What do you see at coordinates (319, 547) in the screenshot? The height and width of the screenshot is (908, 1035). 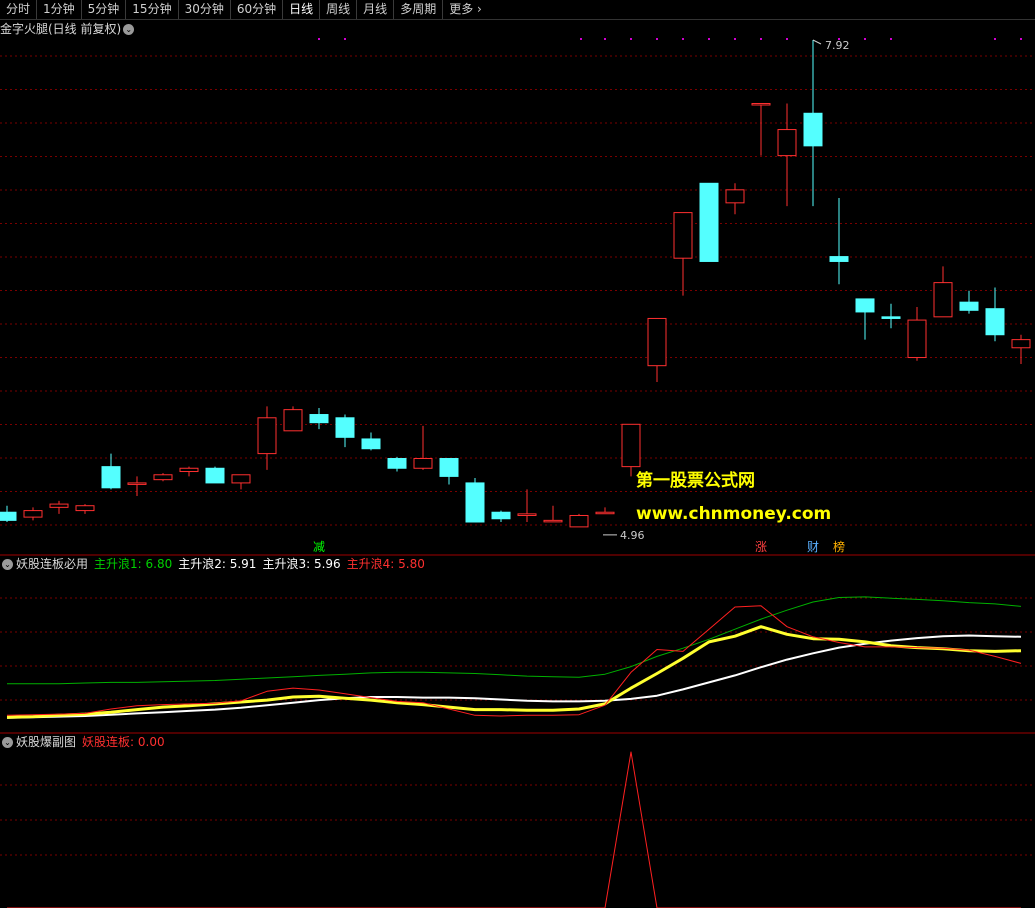 I see `event-marker: 减` at bounding box center [319, 547].